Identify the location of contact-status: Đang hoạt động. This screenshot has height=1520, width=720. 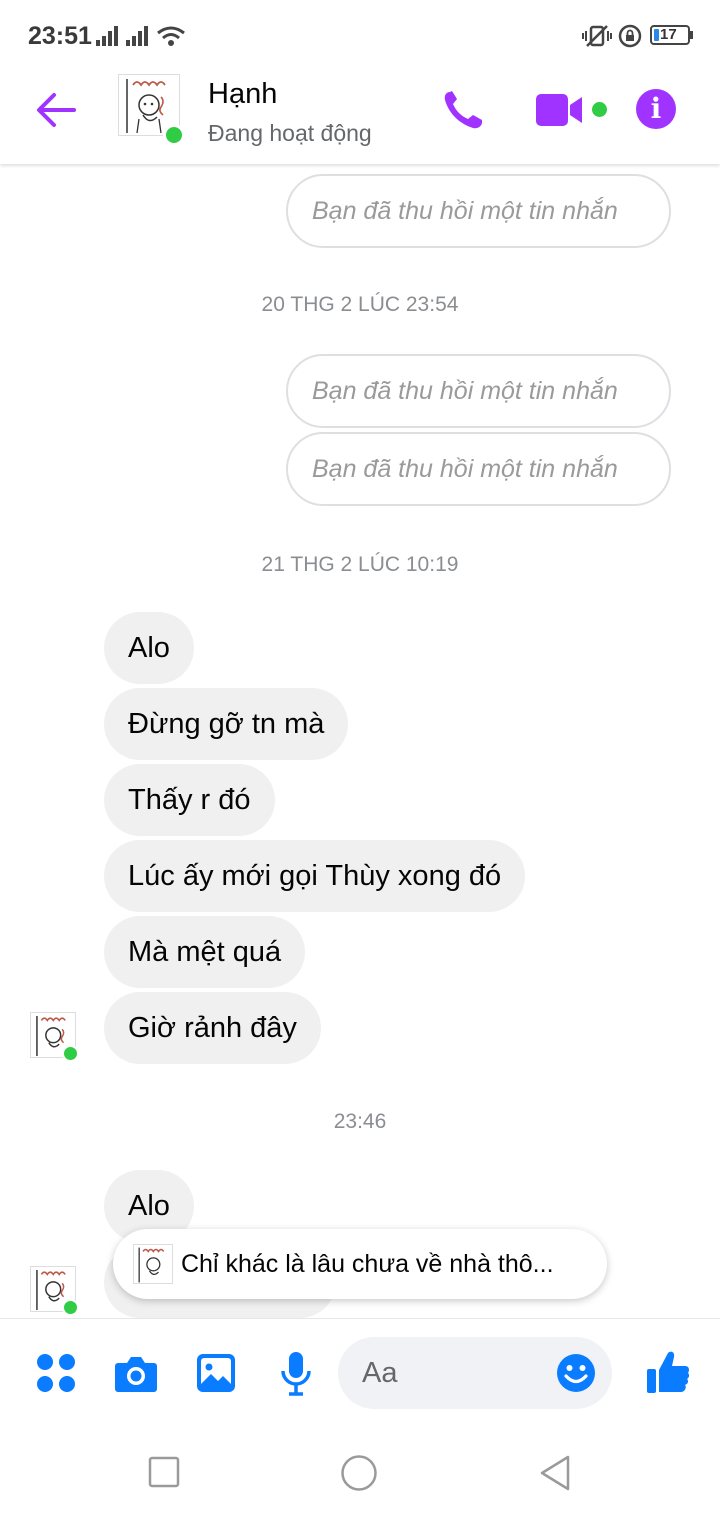
(290, 133).